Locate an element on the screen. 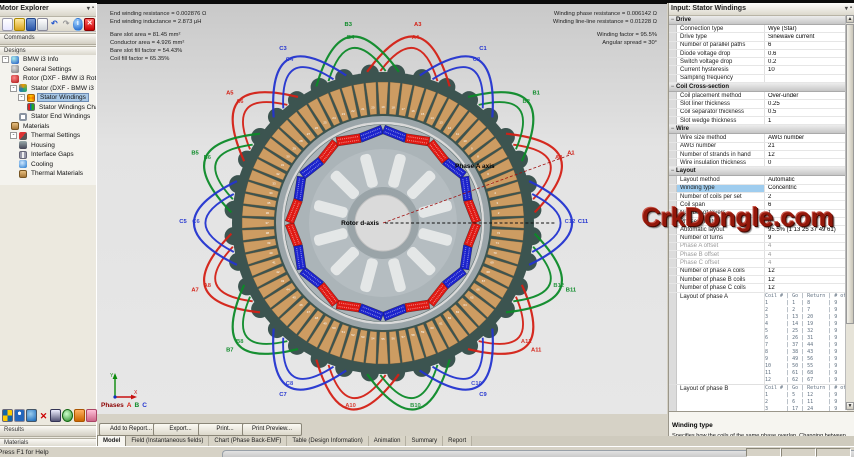 The height and width of the screenshot is (457, 854). print-preview-icon is located at coordinates (42, 24).